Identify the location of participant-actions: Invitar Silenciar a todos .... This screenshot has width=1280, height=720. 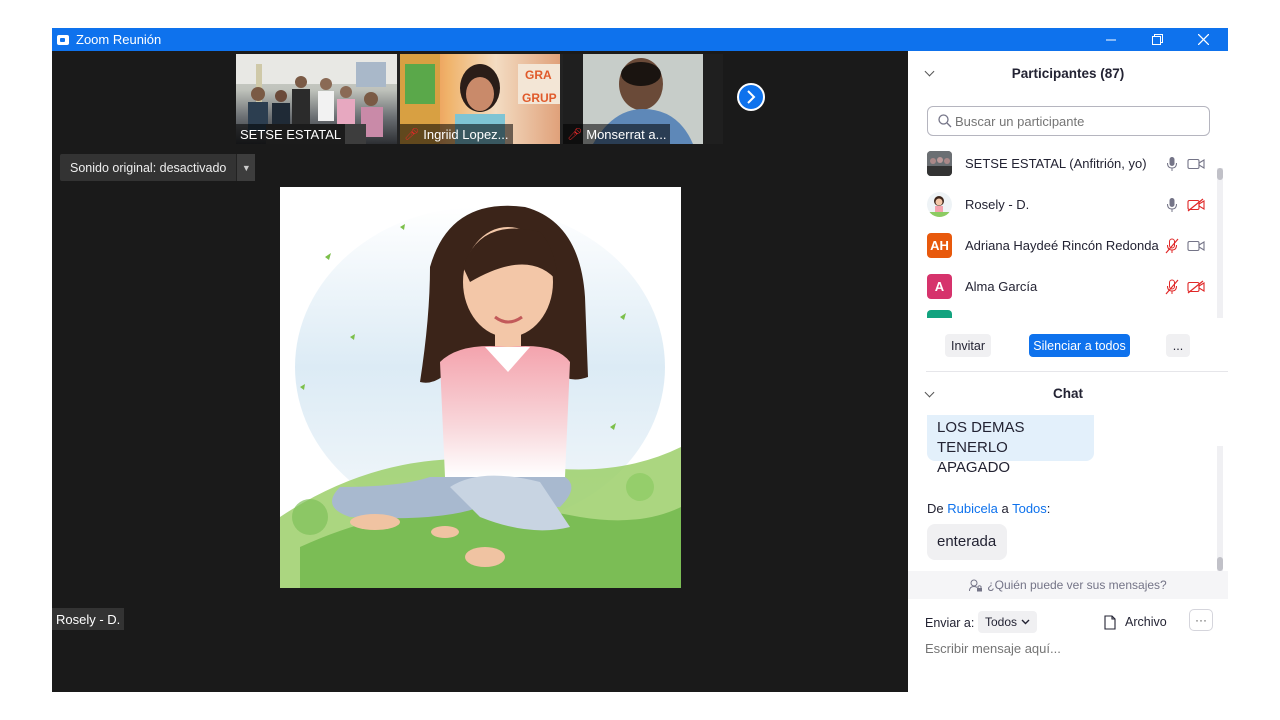
(1068, 346).